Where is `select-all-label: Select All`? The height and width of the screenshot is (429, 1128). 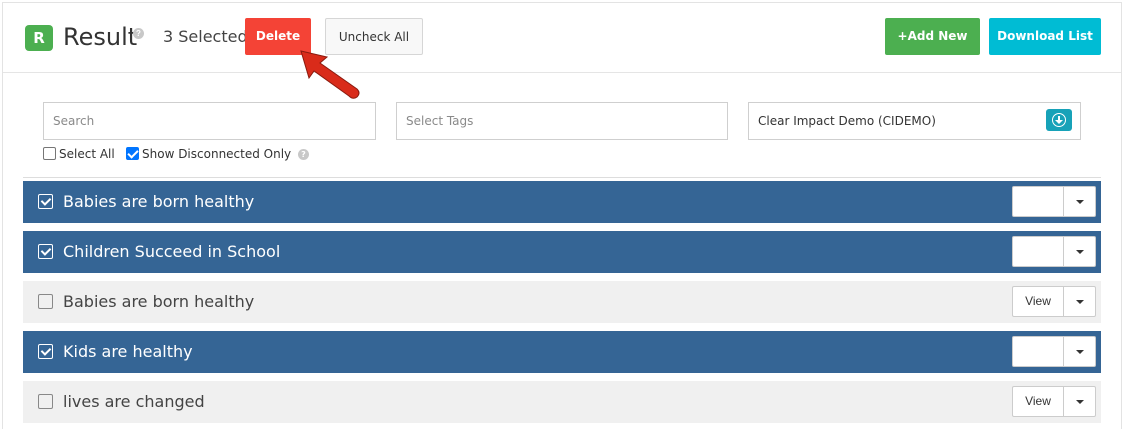 select-all-label: Select All is located at coordinates (87, 154).